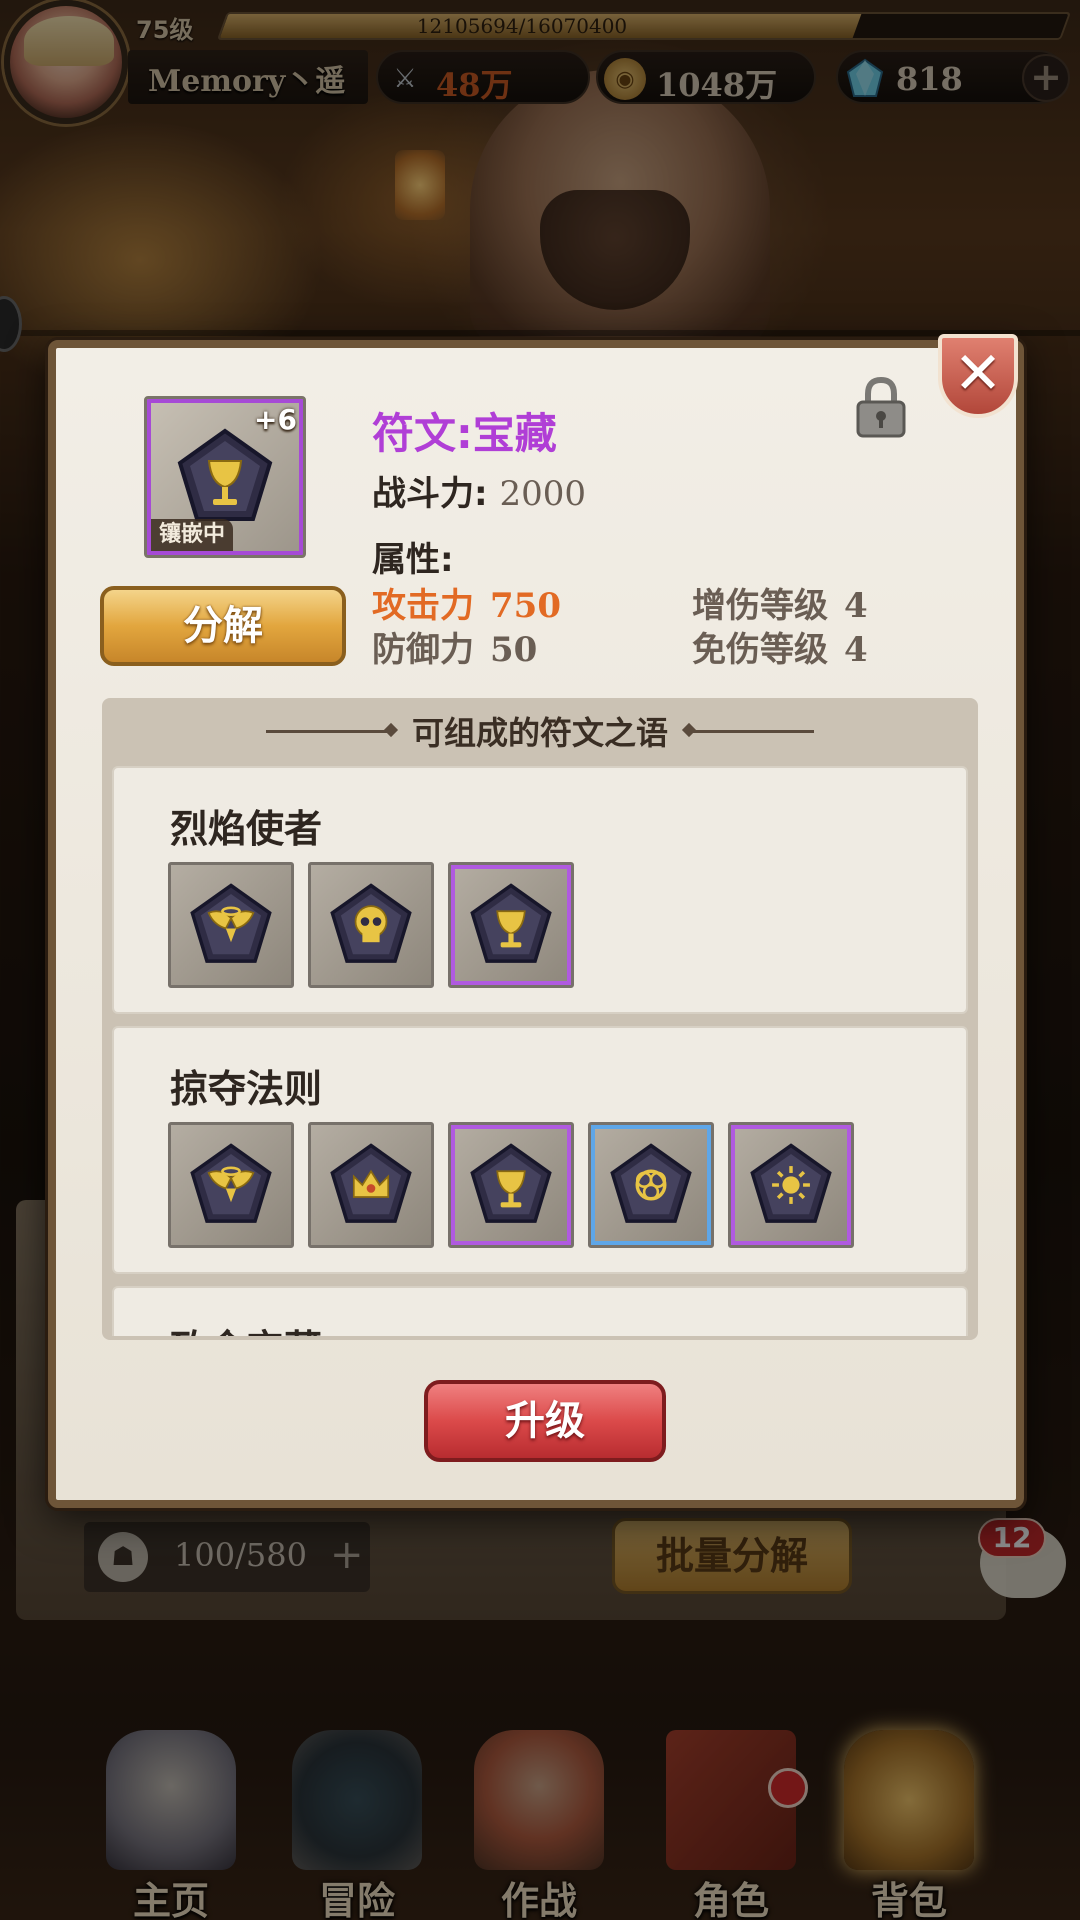 This screenshot has width=1080, height=1920. What do you see at coordinates (423, 606) in the screenshot?
I see `stat-attack-label: 攻击力` at bounding box center [423, 606].